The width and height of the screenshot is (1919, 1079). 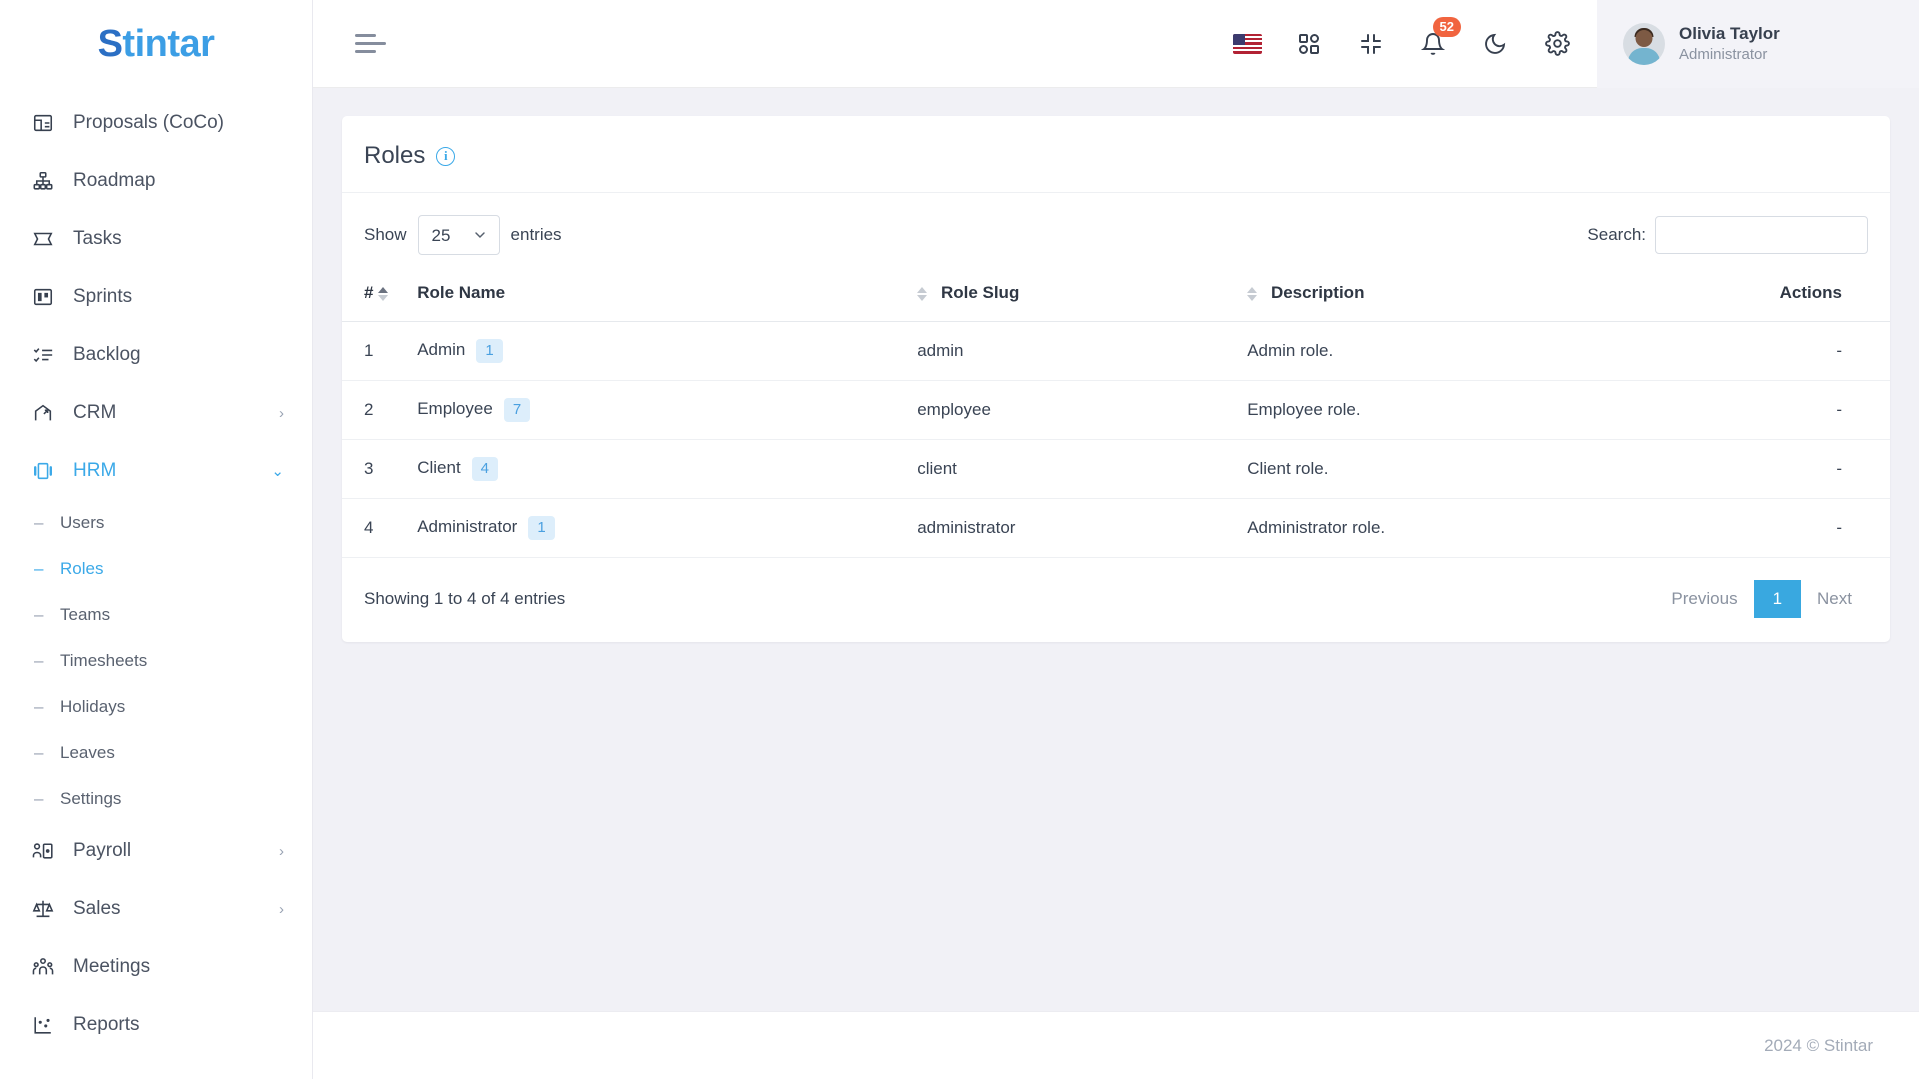 What do you see at coordinates (458, 235) in the screenshot?
I see `page-length-select: 10 25 50 100` at bounding box center [458, 235].